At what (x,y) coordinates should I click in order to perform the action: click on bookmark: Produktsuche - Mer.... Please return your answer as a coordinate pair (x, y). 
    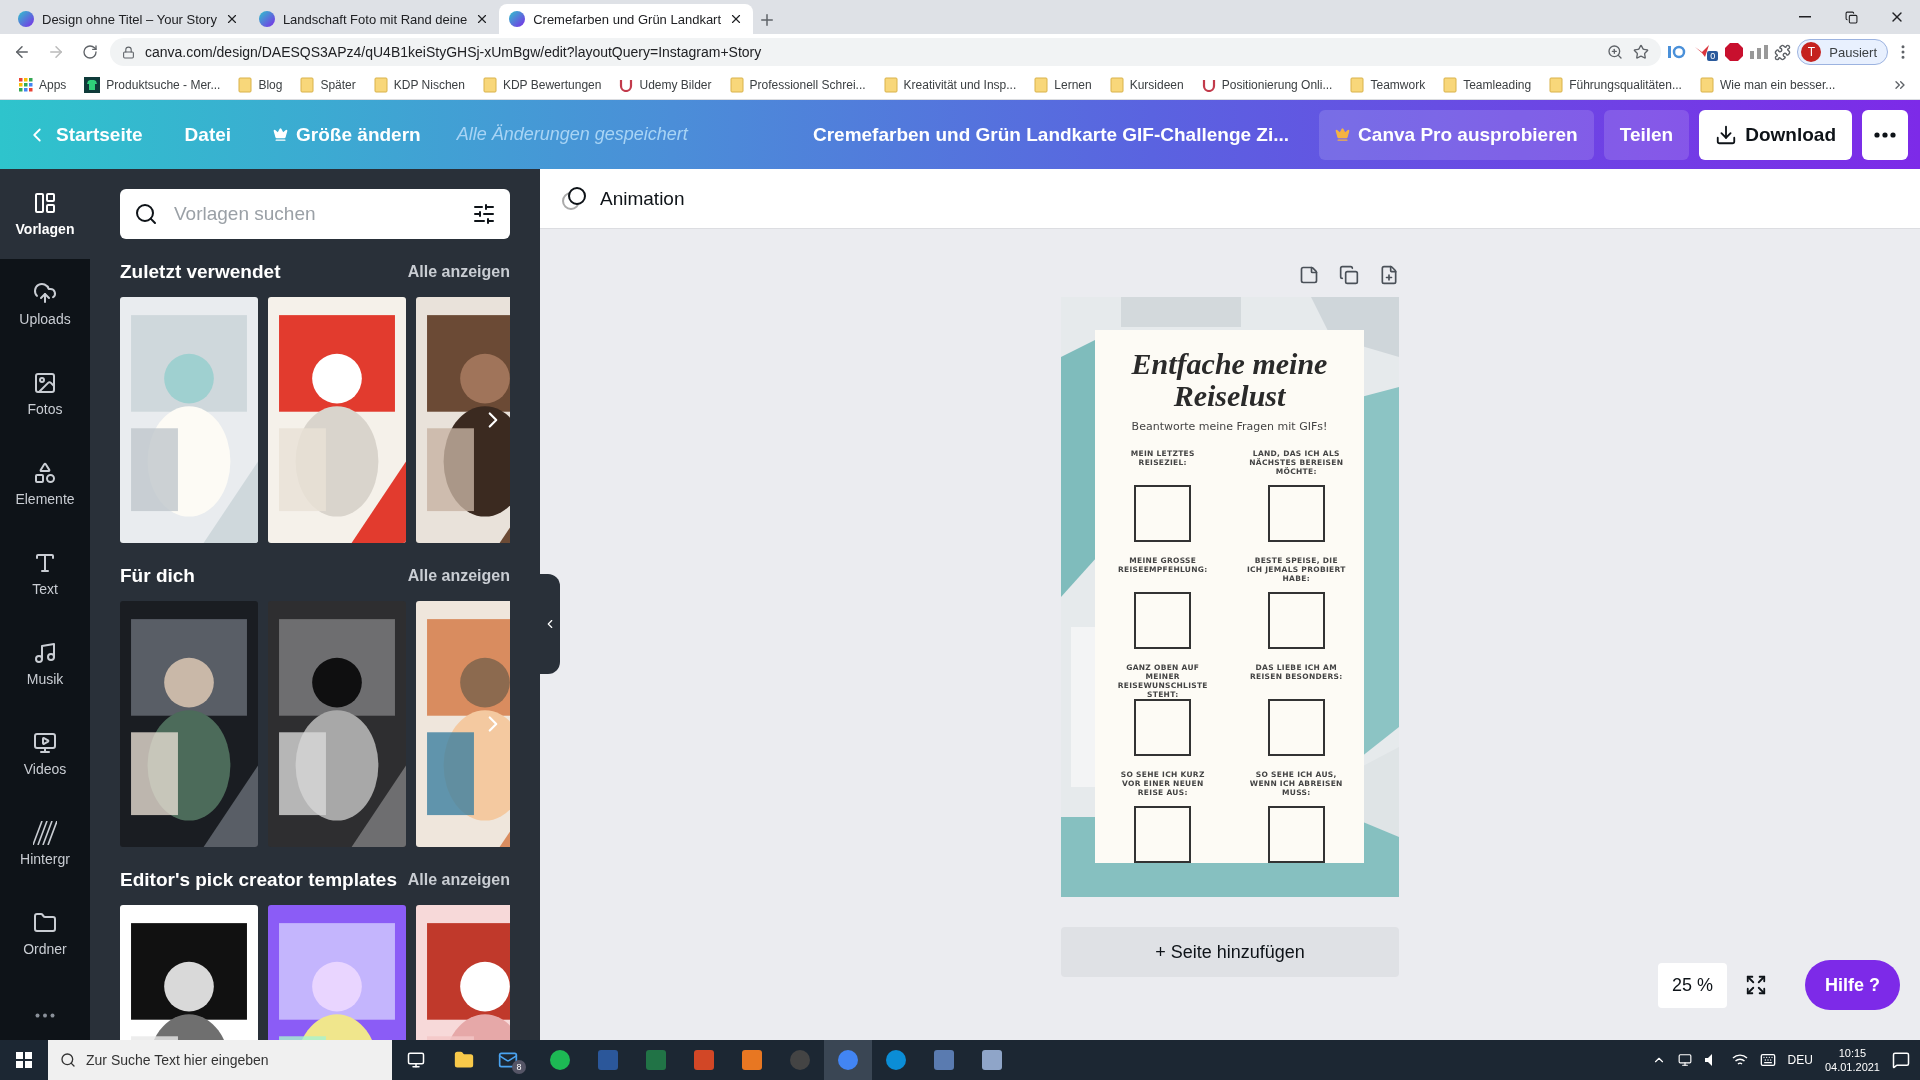
    Looking at the image, I should click on (152, 84).